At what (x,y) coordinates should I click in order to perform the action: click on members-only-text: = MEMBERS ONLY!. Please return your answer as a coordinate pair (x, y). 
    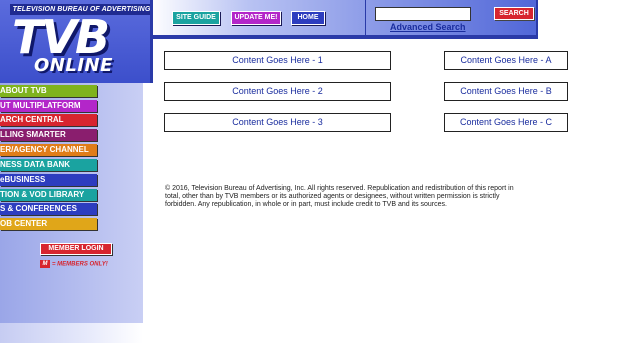
    Looking at the image, I should click on (80, 264).